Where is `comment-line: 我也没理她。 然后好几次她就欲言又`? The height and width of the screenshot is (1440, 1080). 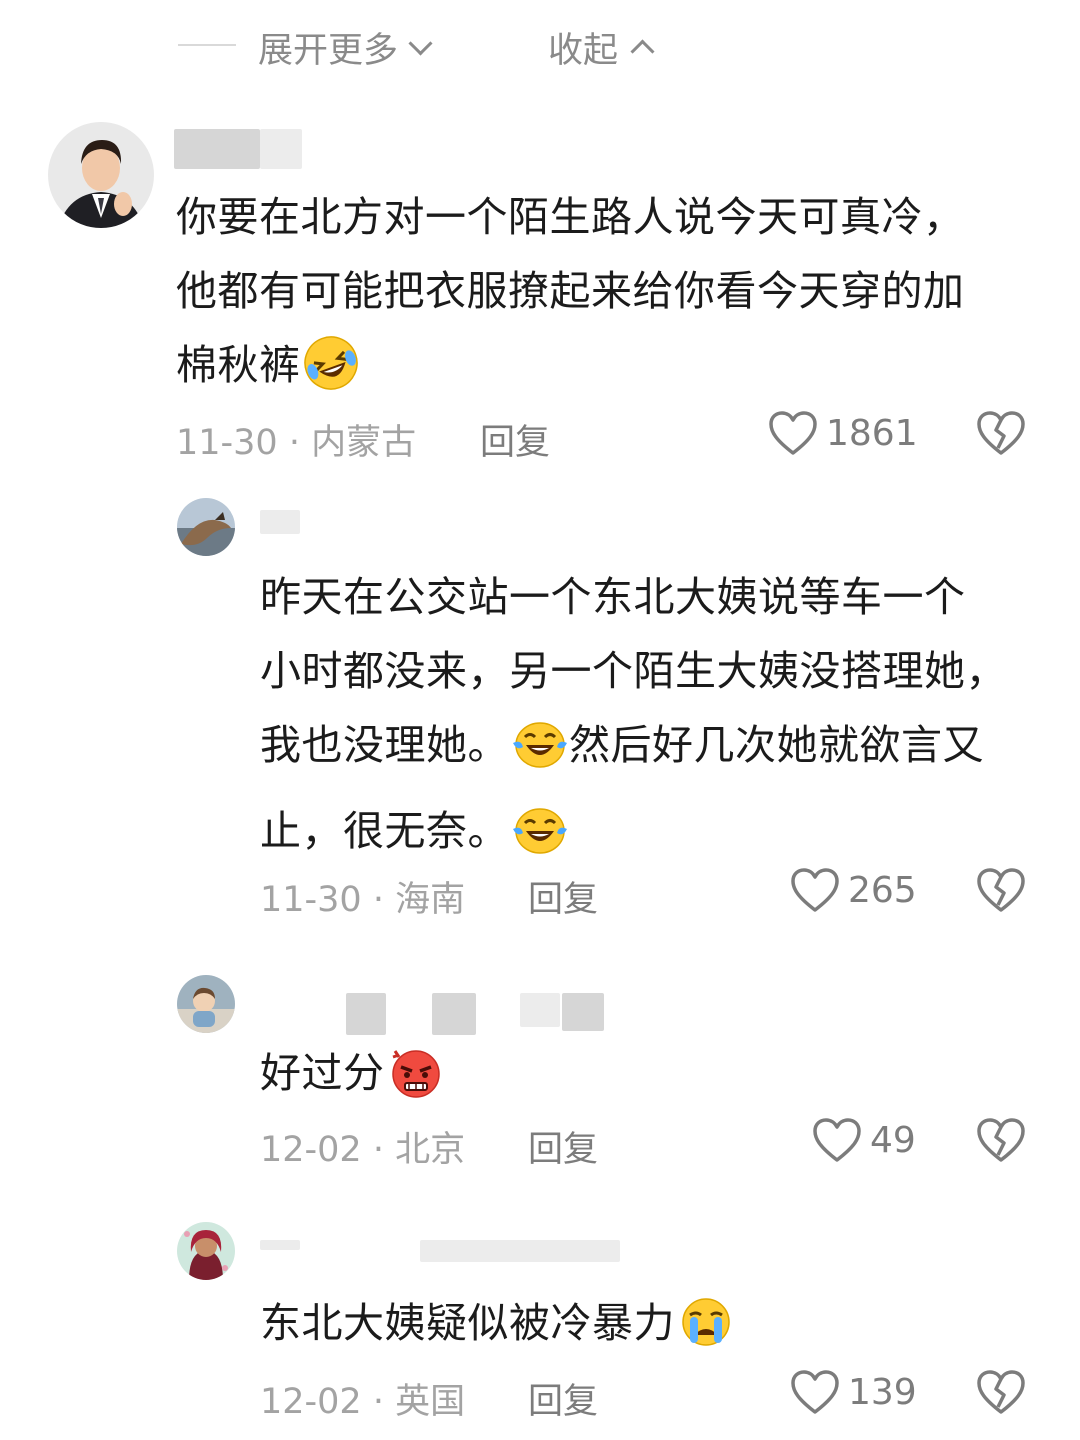 comment-line: 我也没理她。 然后好几次她就欲言又 is located at coordinates (655, 751).